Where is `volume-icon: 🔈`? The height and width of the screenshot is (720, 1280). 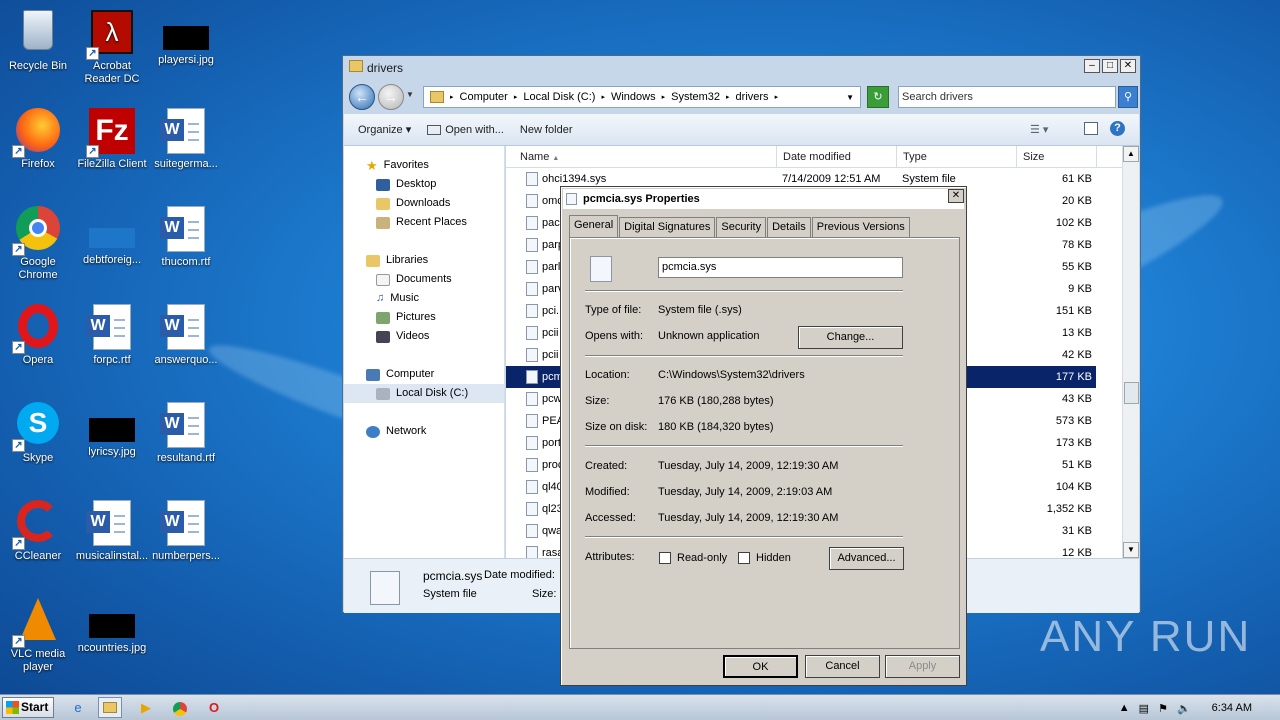 volume-icon: 🔈 is located at coordinates (1184, 708).